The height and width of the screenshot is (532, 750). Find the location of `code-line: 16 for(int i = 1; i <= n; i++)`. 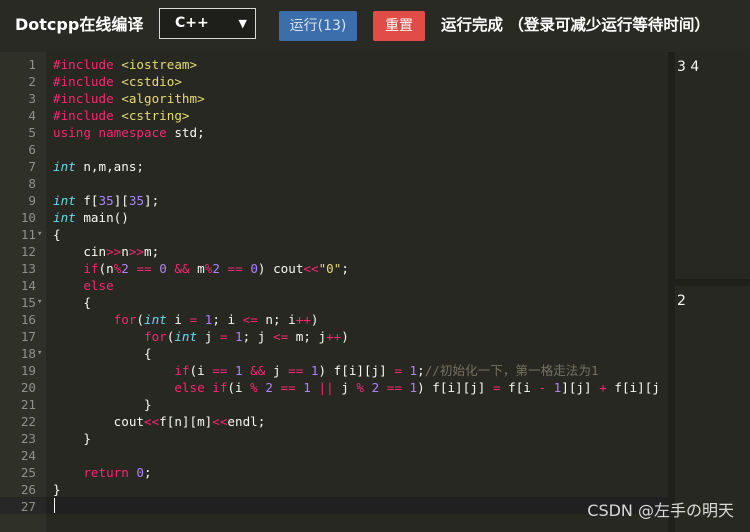

code-line: 16 for(int i = 1; i <= n; i++) is located at coordinates (334, 319).